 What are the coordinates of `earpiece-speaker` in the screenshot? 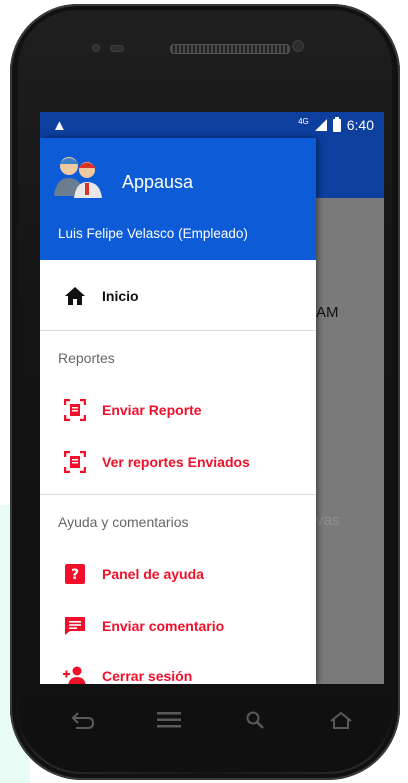 It's located at (230, 49).